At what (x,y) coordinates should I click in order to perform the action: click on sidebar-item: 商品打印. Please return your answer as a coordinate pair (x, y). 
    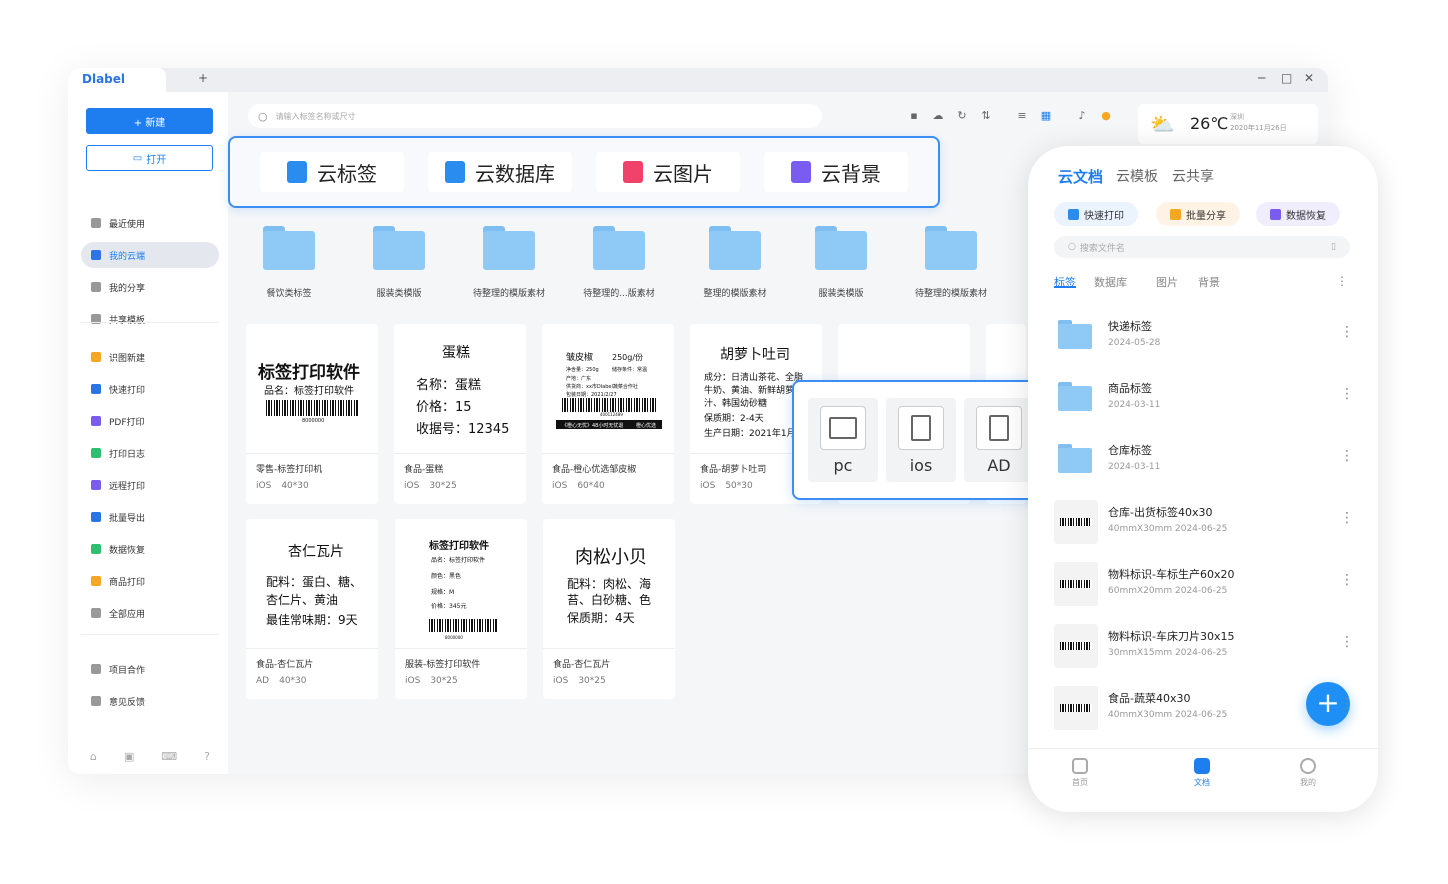
    Looking at the image, I should click on (150, 581).